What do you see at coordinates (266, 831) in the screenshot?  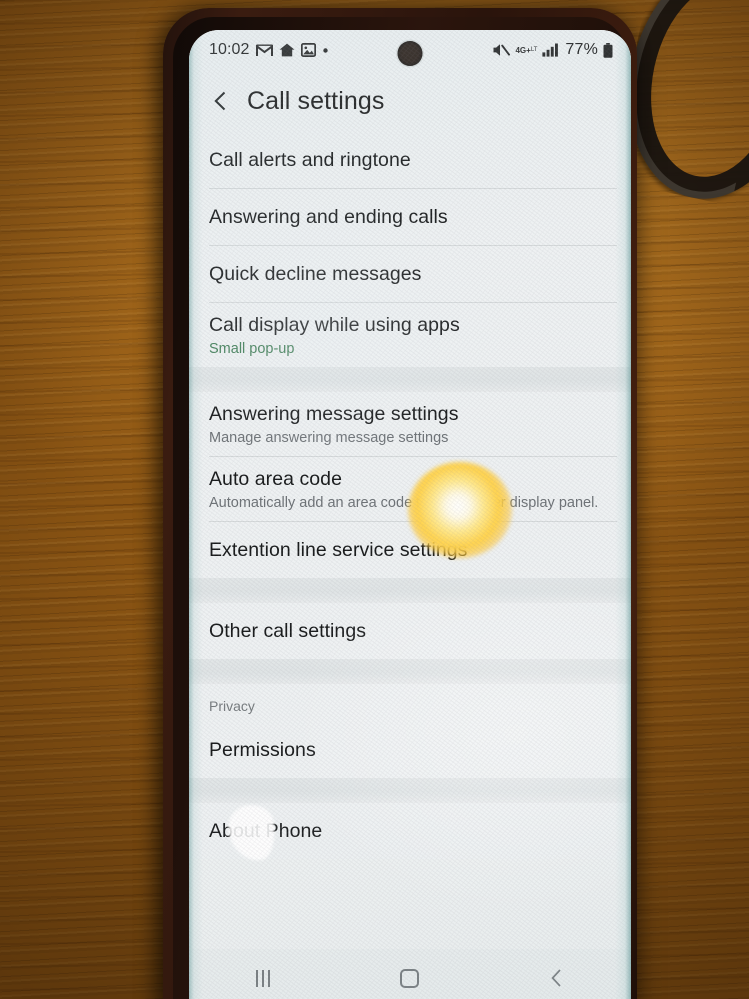 I see `list-item-title: About Phone` at bounding box center [266, 831].